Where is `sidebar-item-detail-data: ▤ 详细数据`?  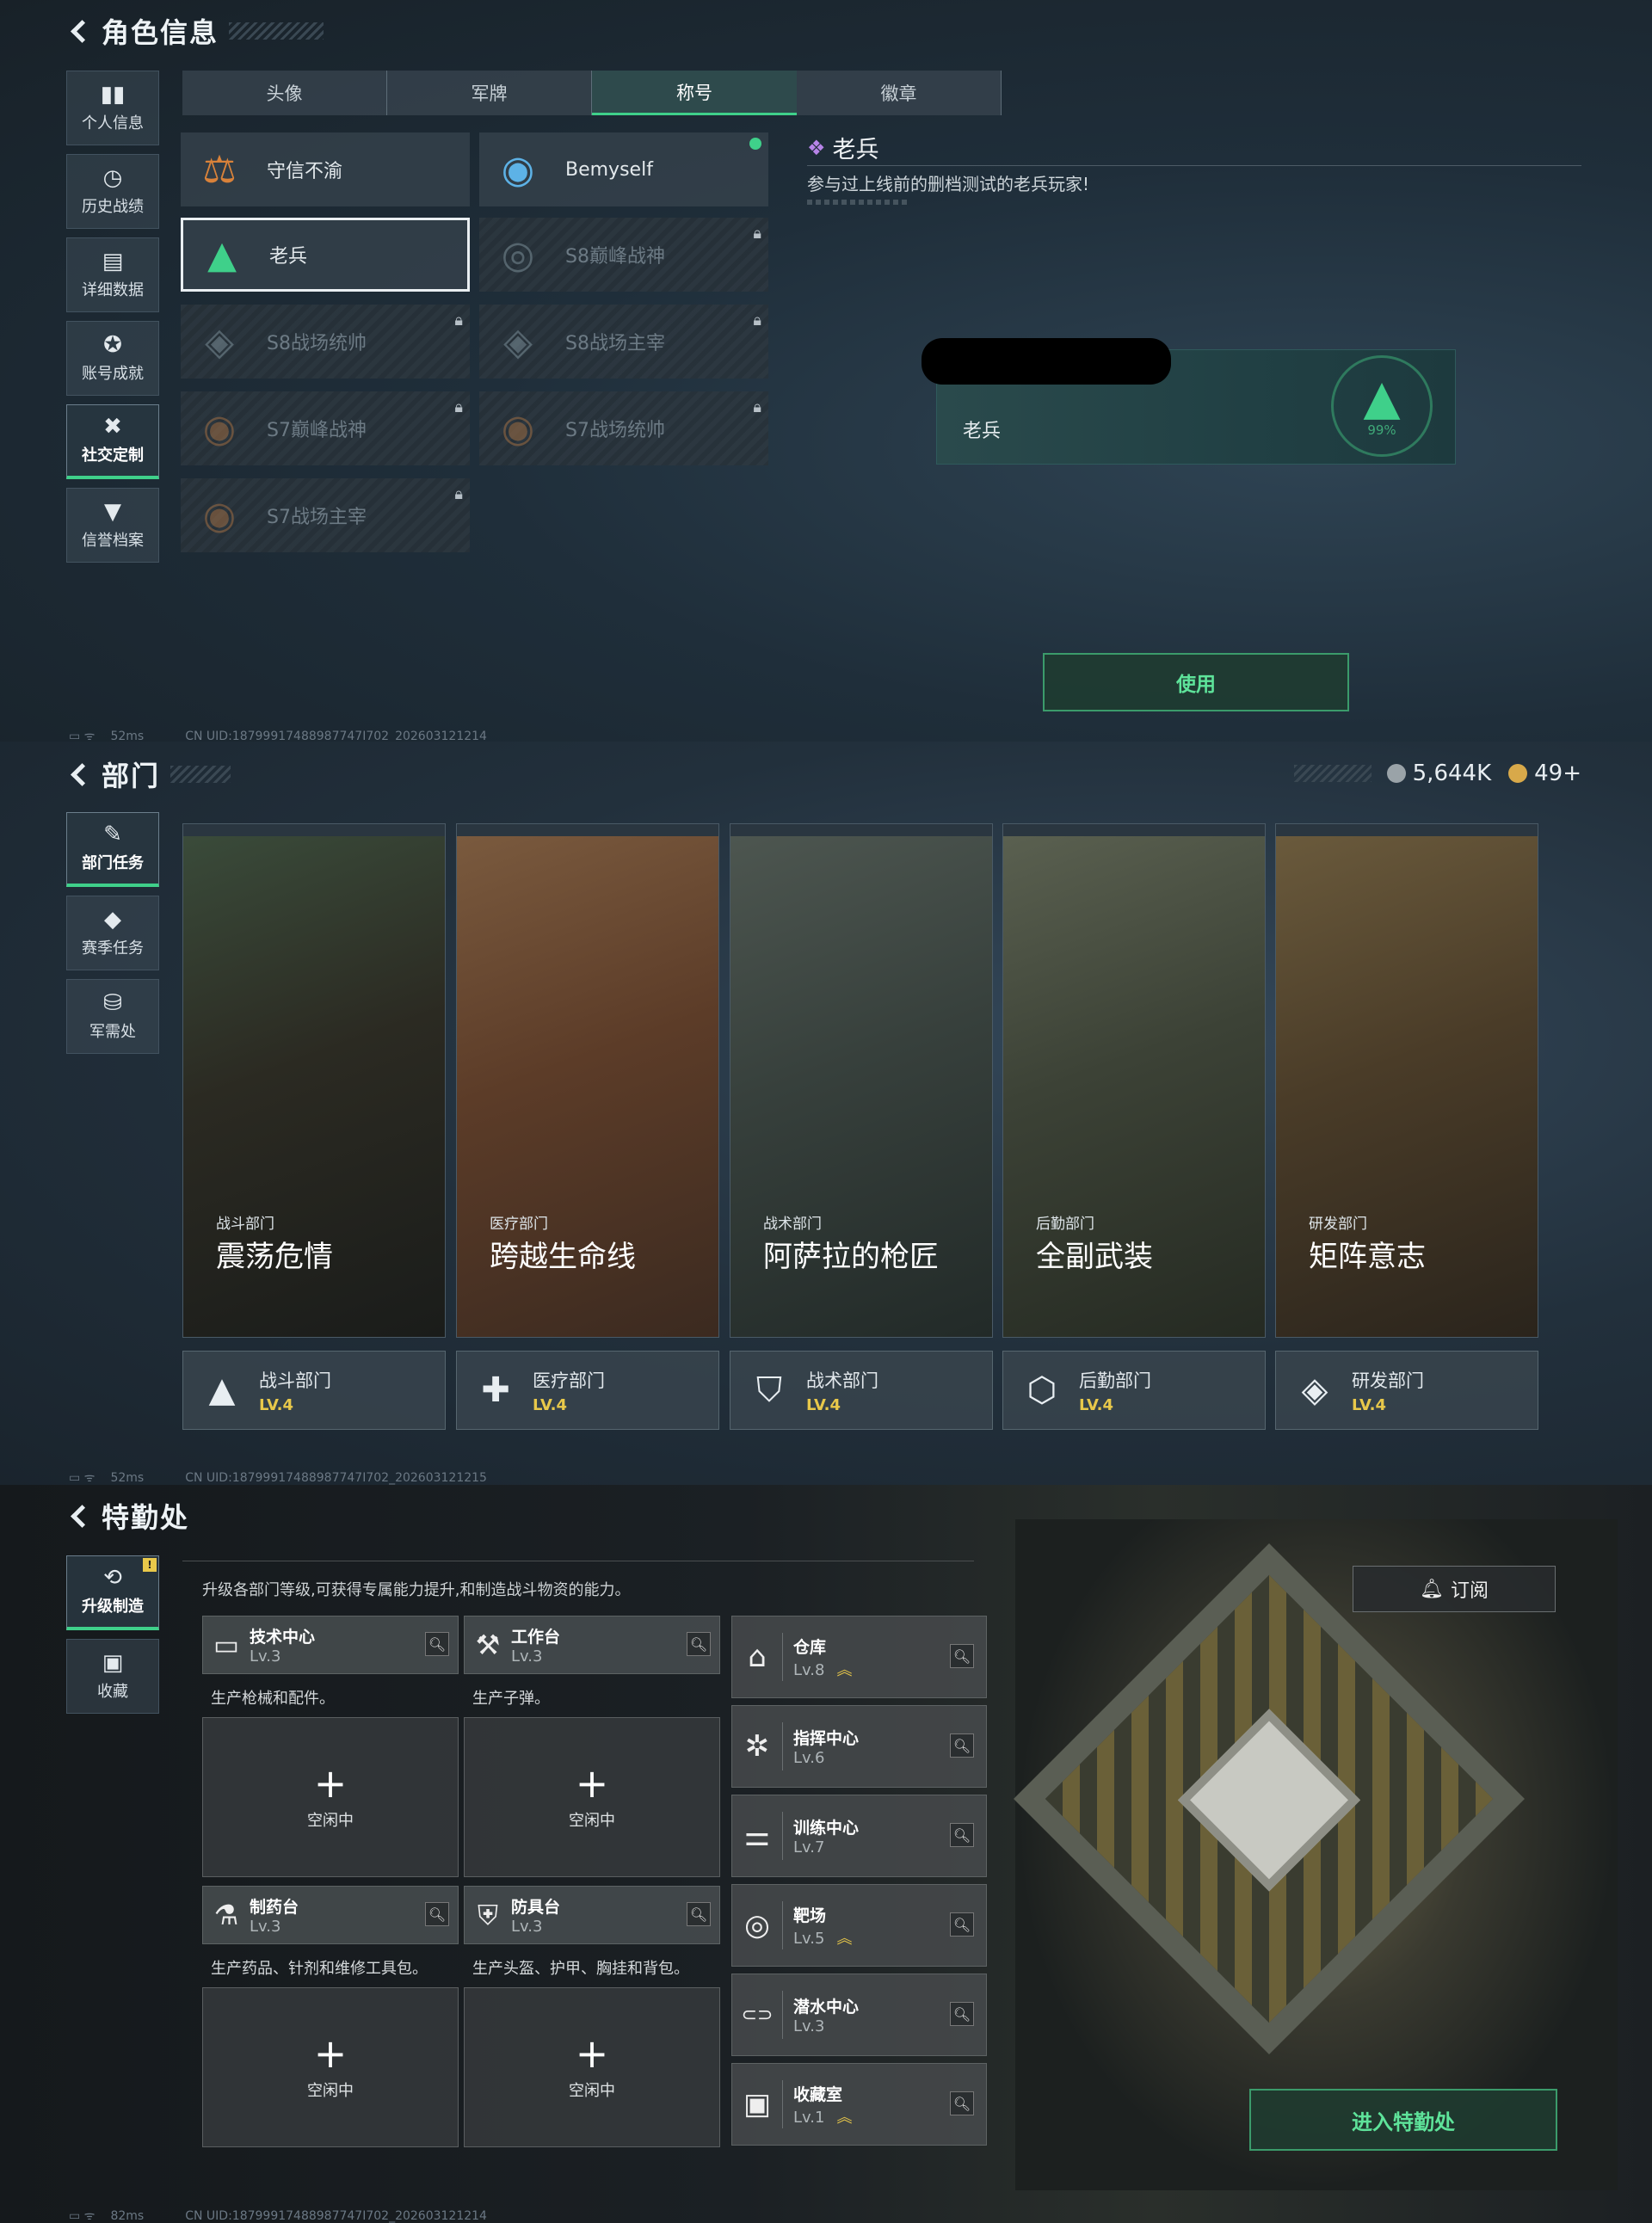
sidebar-item-detail-data: ▤ 详细数据 is located at coordinates (112, 275).